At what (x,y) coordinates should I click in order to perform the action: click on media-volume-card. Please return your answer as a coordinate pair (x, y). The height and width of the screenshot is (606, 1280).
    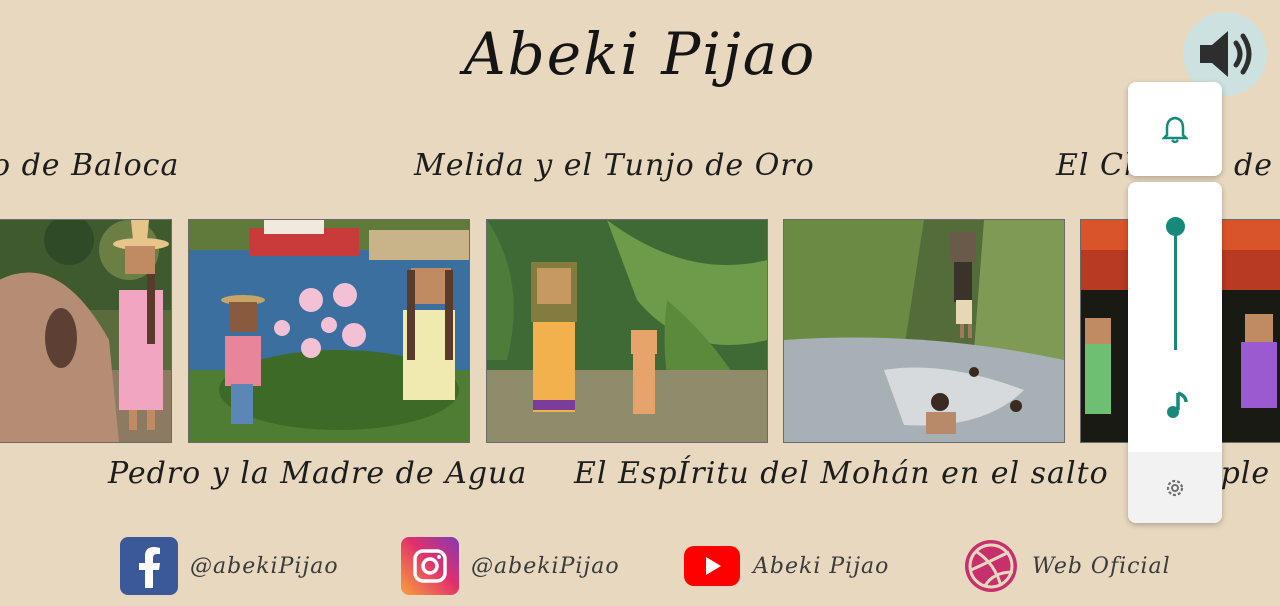
    Looking at the image, I should click on (1175, 352).